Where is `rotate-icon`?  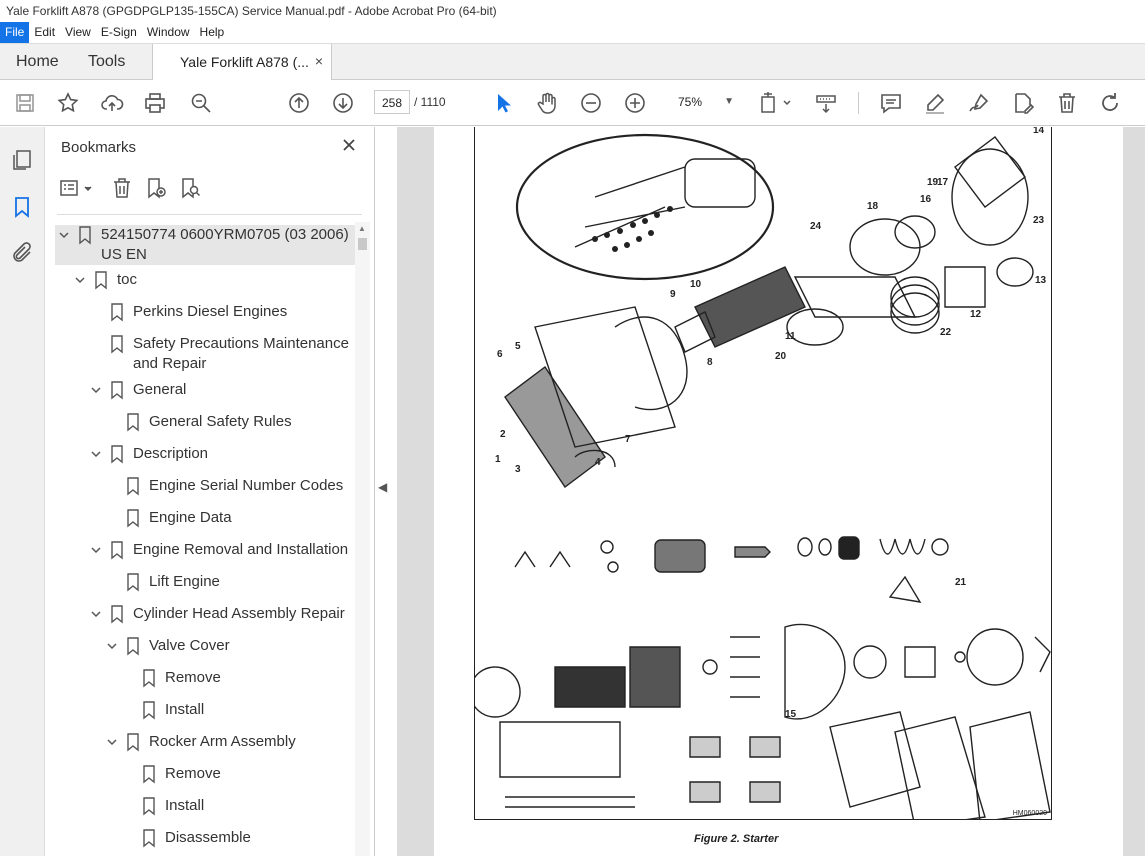
rotate-icon is located at coordinates (1110, 103).